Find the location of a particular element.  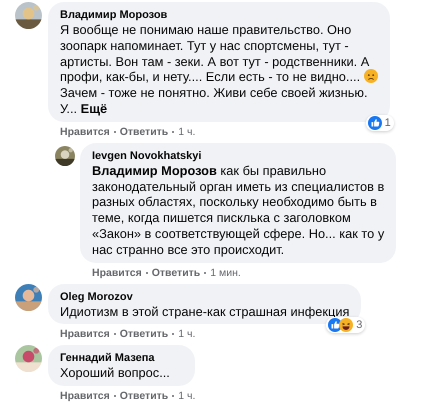

comment-time: 1 мин. is located at coordinates (225, 273).